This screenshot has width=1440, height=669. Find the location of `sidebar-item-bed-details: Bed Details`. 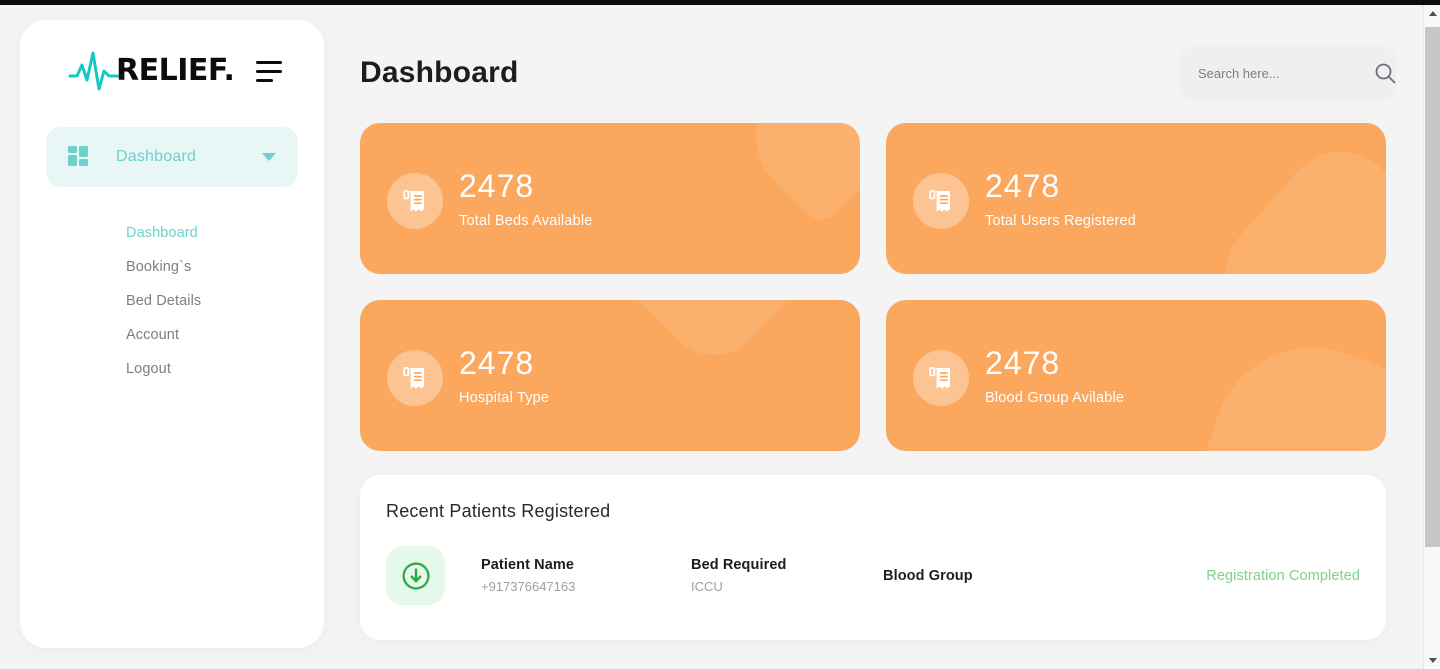

sidebar-item-bed-details: Bed Details is located at coordinates (172, 301).